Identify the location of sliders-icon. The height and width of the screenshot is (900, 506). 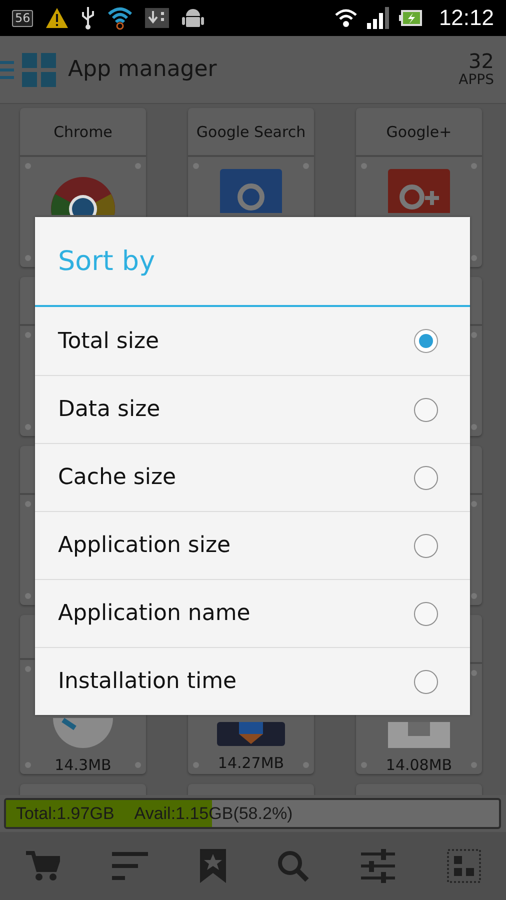
(378, 866).